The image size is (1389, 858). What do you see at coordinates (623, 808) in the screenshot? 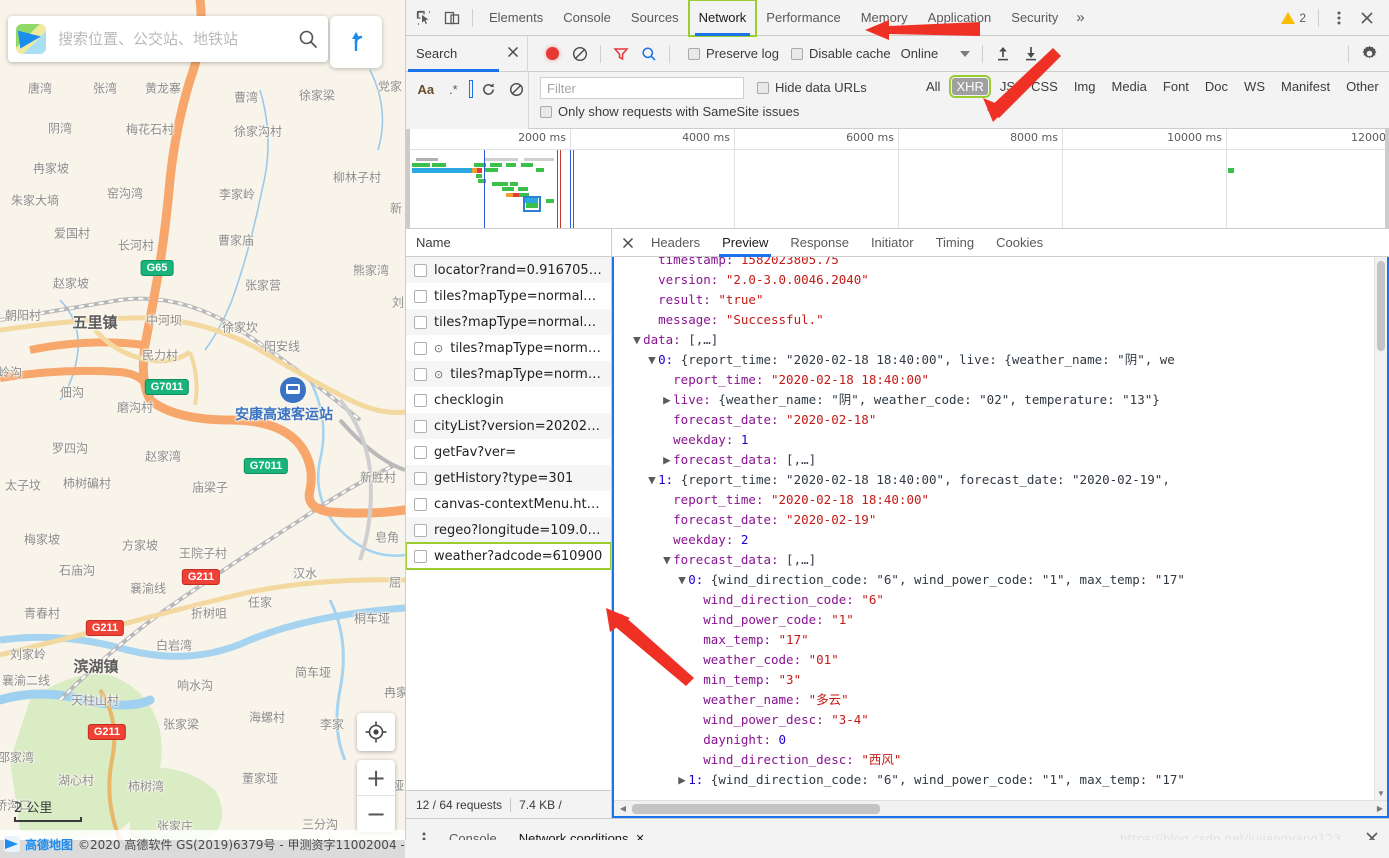
I see `scroll-left-arrow: ◀` at bounding box center [623, 808].